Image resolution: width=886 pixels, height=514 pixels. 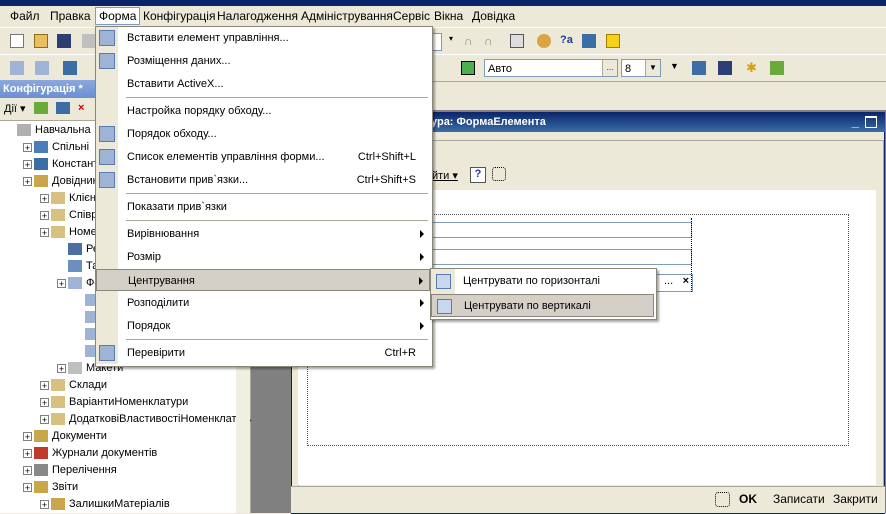 I want to click on form-tool3-icon, so click(x=70, y=68).